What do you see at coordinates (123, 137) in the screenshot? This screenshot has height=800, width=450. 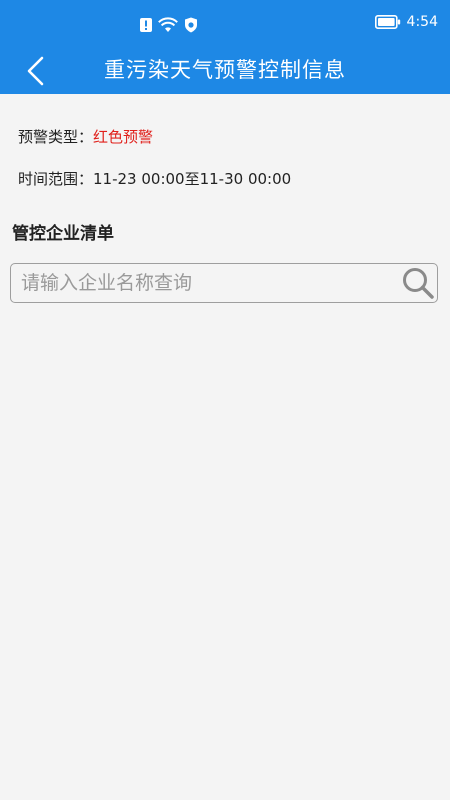 I see `warning-type-value: 红色预警` at bounding box center [123, 137].